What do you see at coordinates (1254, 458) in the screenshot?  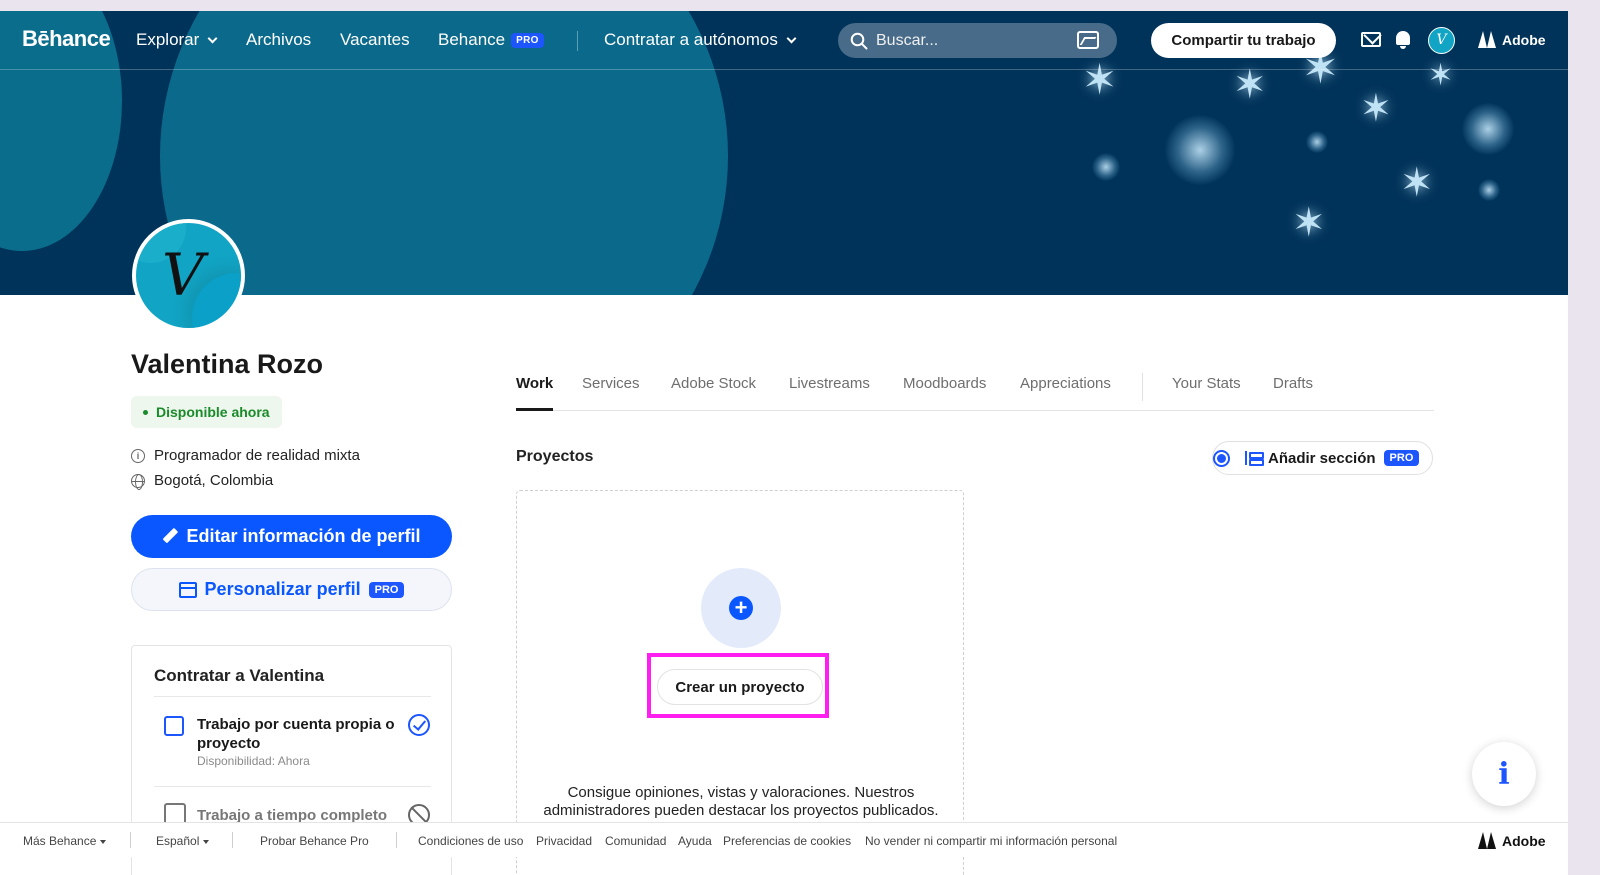 I see `section-list-icon` at bounding box center [1254, 458].